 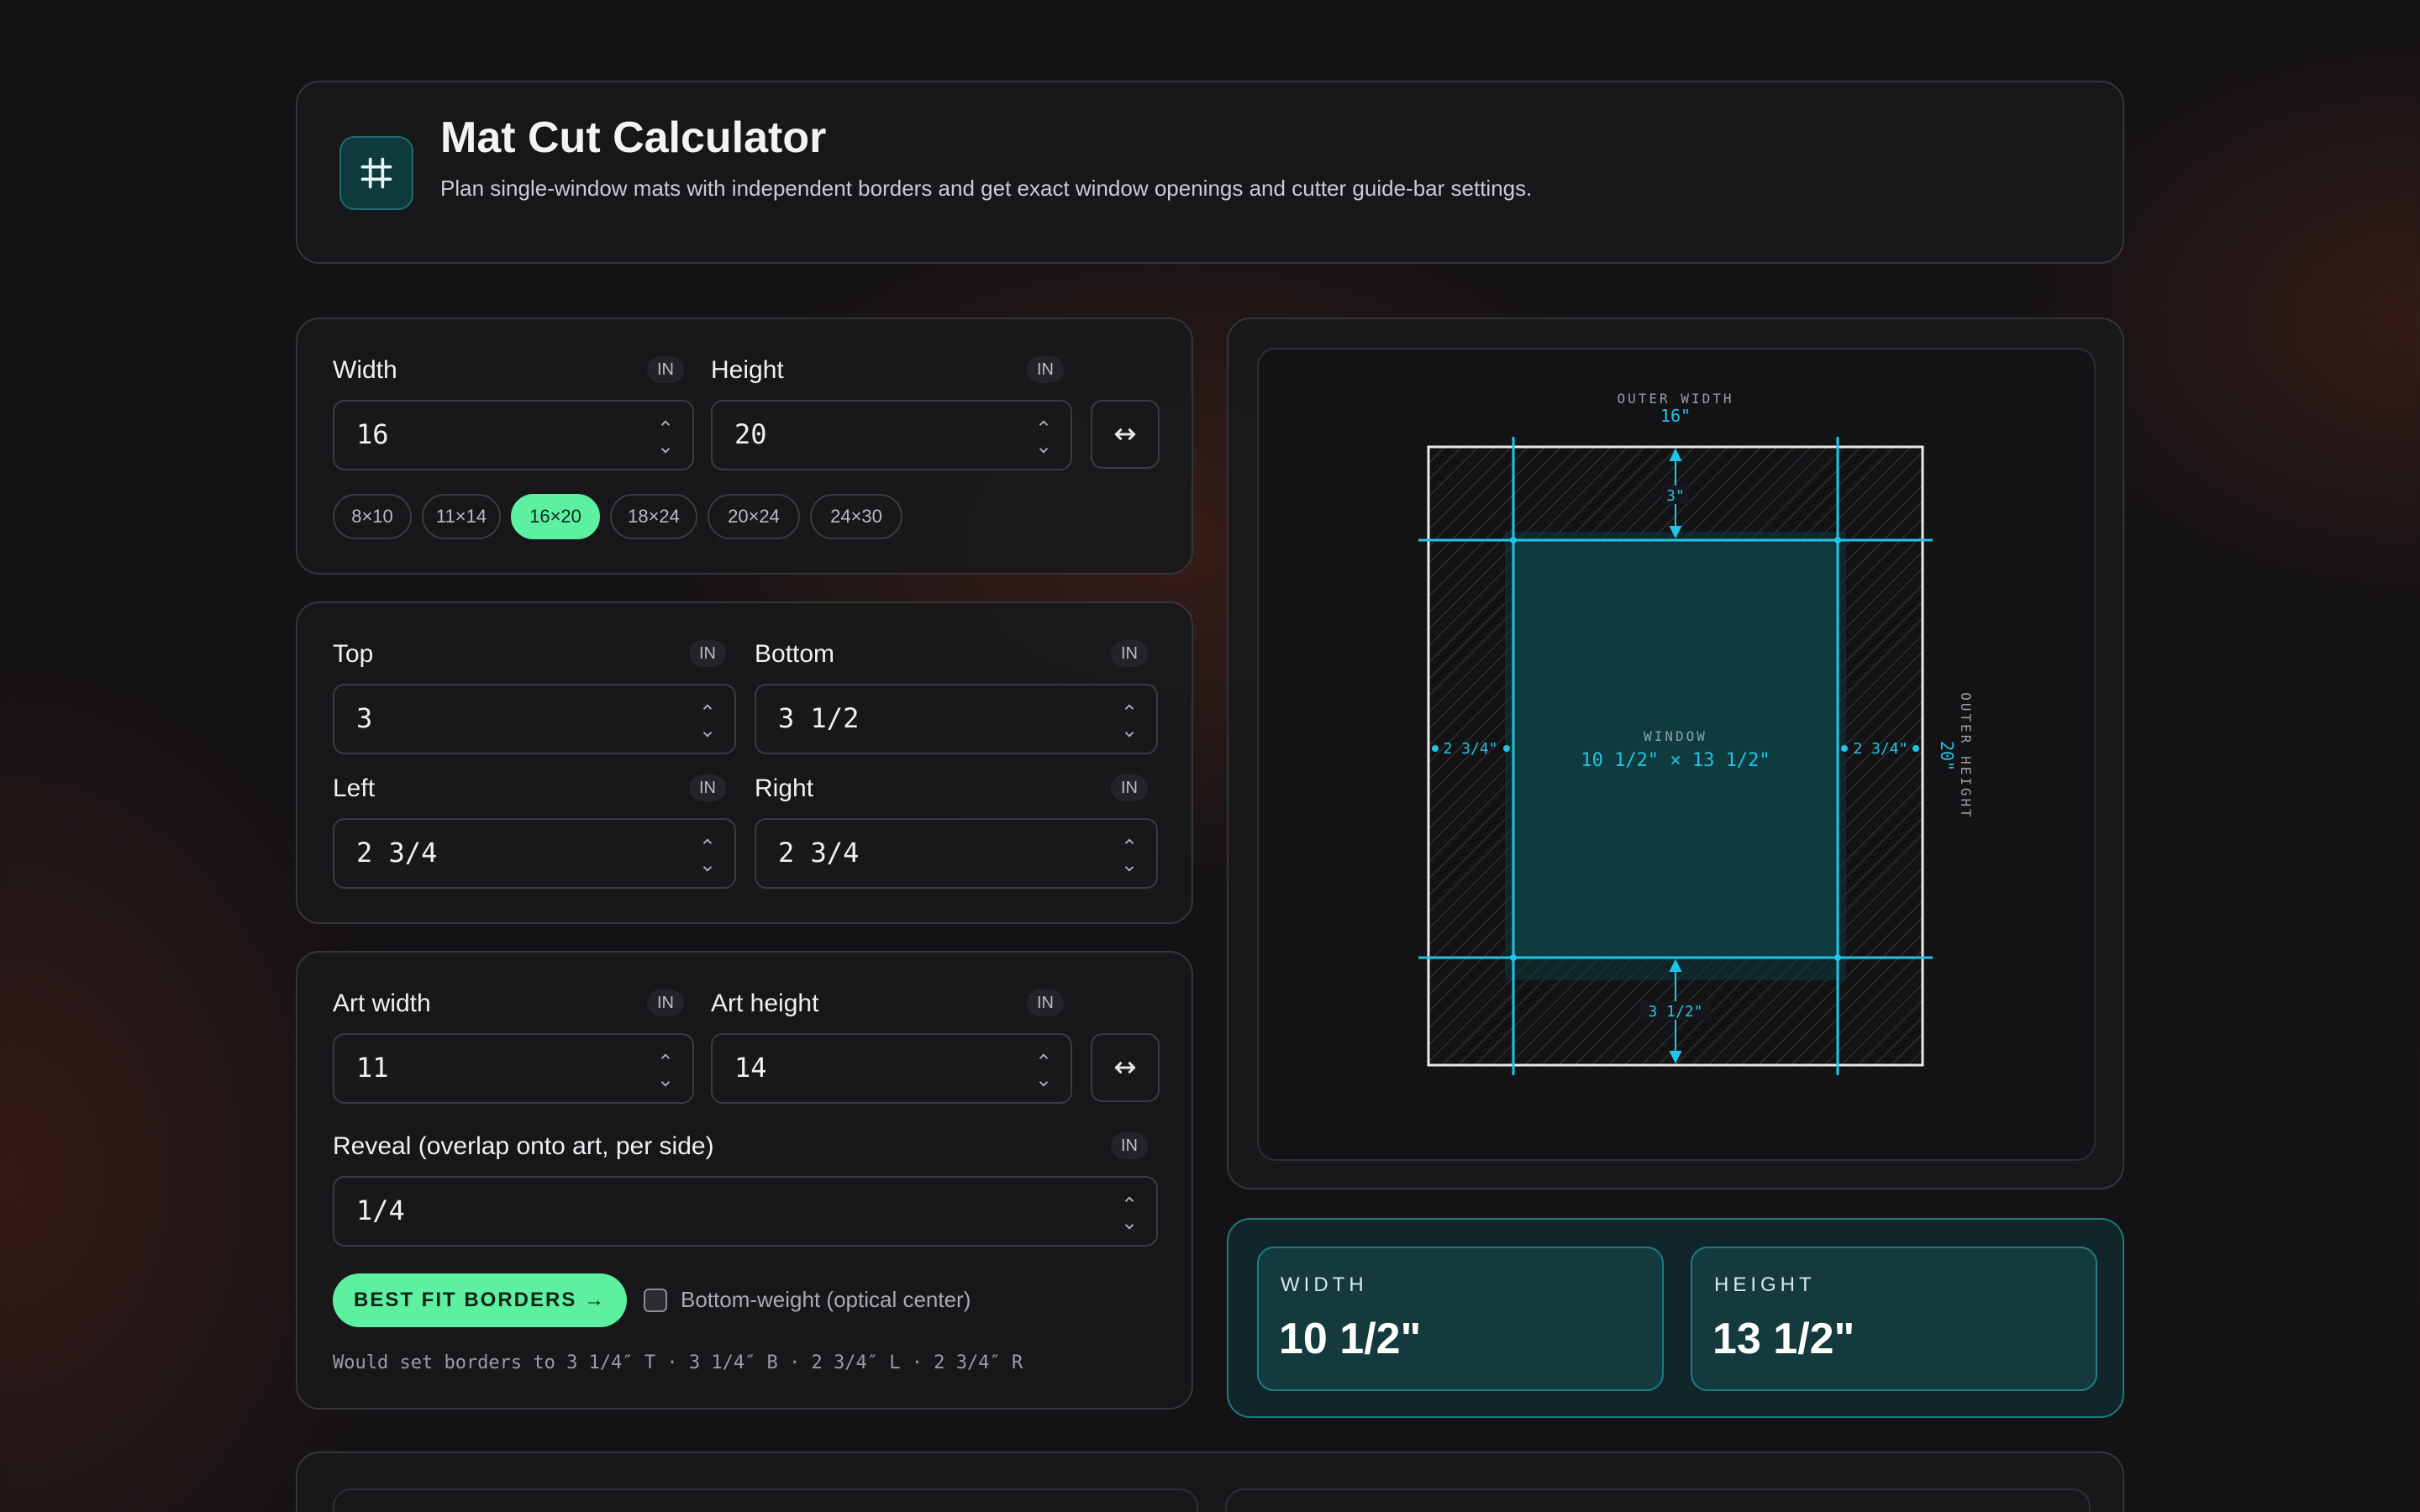 I want to click on width-field: 16, so click(x=513, y=435).